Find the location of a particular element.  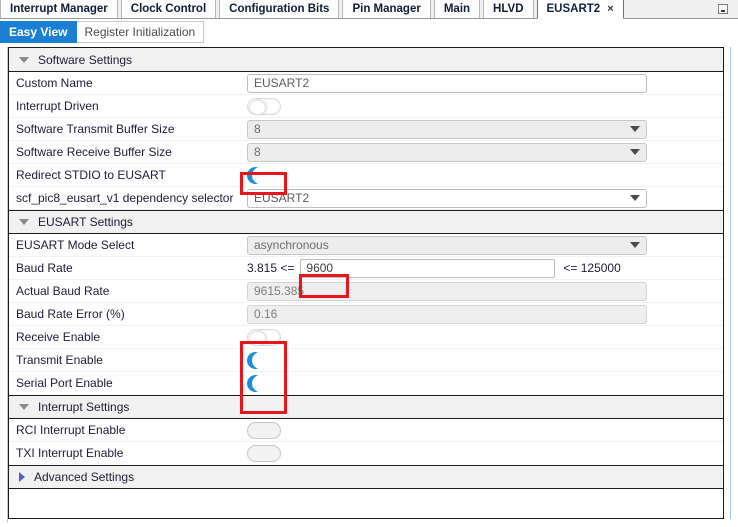

tab-label: Pin Manager is located at coordinates (386, 9).